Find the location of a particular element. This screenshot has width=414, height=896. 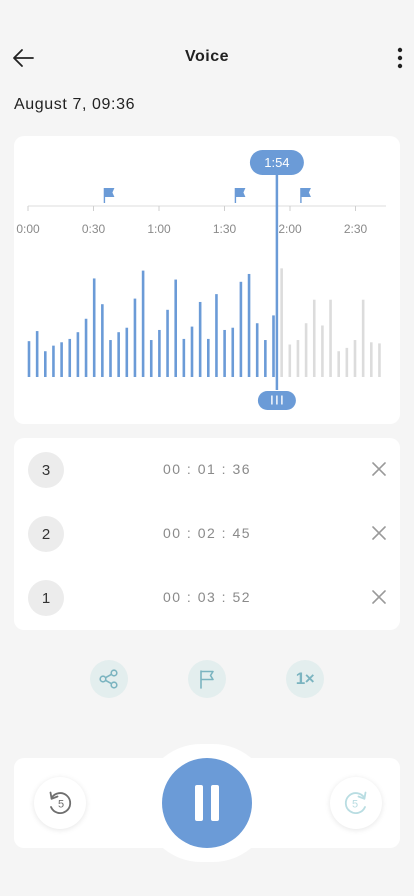

rewind-5-icon: 5 is located at coordinates (60, 802).